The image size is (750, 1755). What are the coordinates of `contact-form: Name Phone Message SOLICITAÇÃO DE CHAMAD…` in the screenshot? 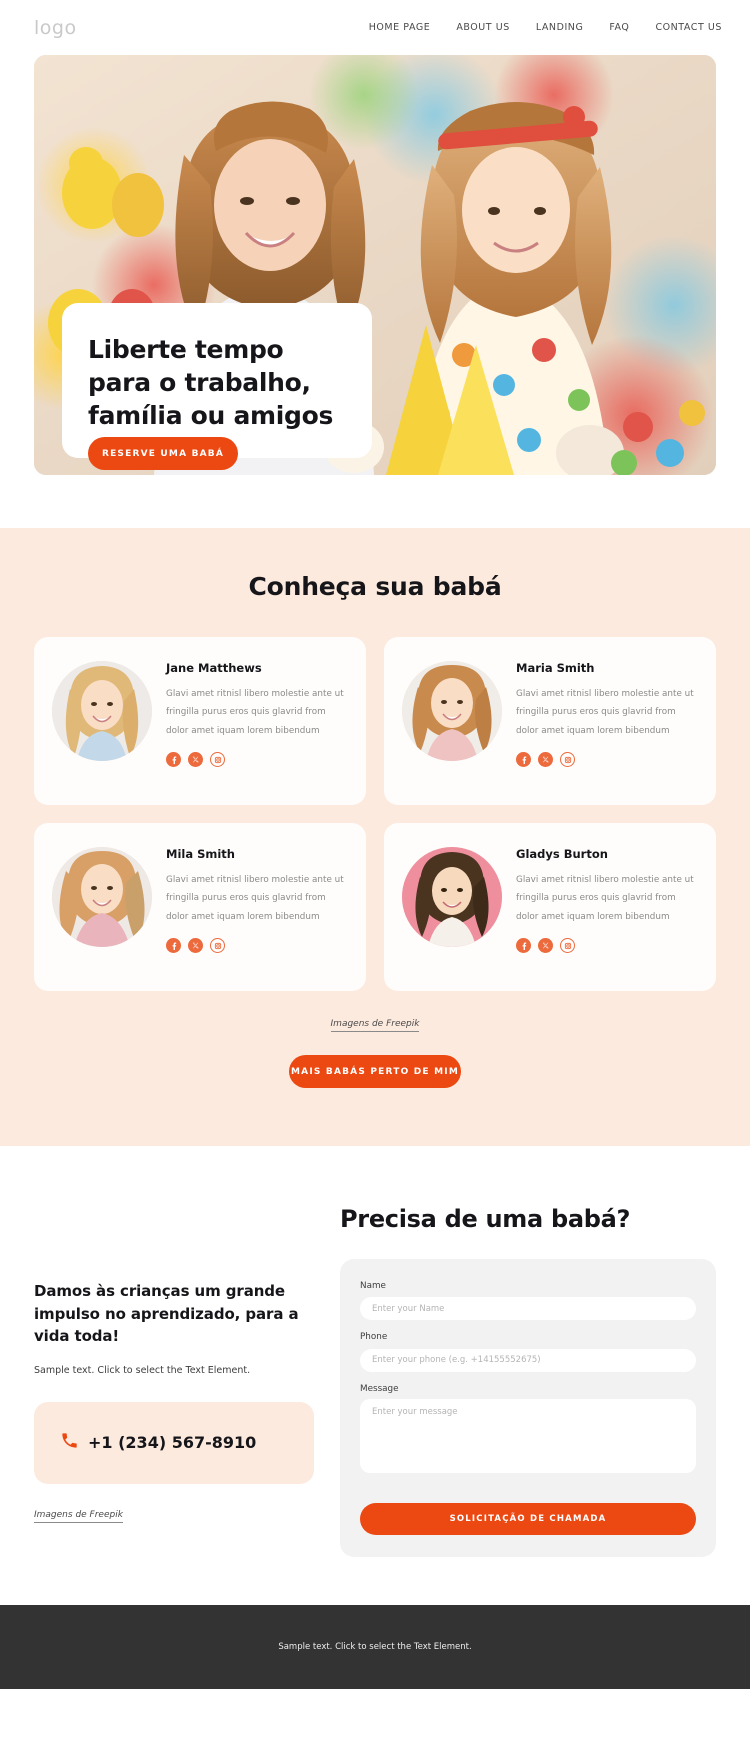 It's located at (528, 1407).